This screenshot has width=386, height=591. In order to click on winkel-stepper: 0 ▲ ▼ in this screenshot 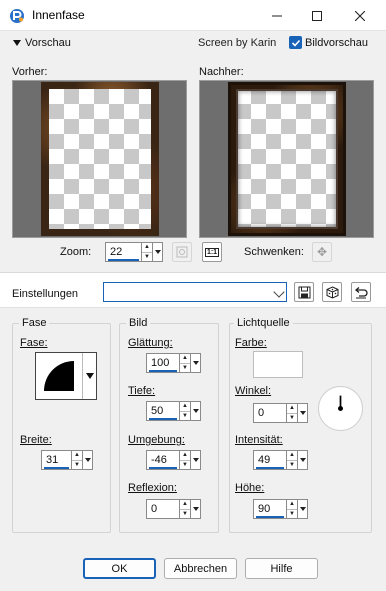, I will do `click(280, 413)`.